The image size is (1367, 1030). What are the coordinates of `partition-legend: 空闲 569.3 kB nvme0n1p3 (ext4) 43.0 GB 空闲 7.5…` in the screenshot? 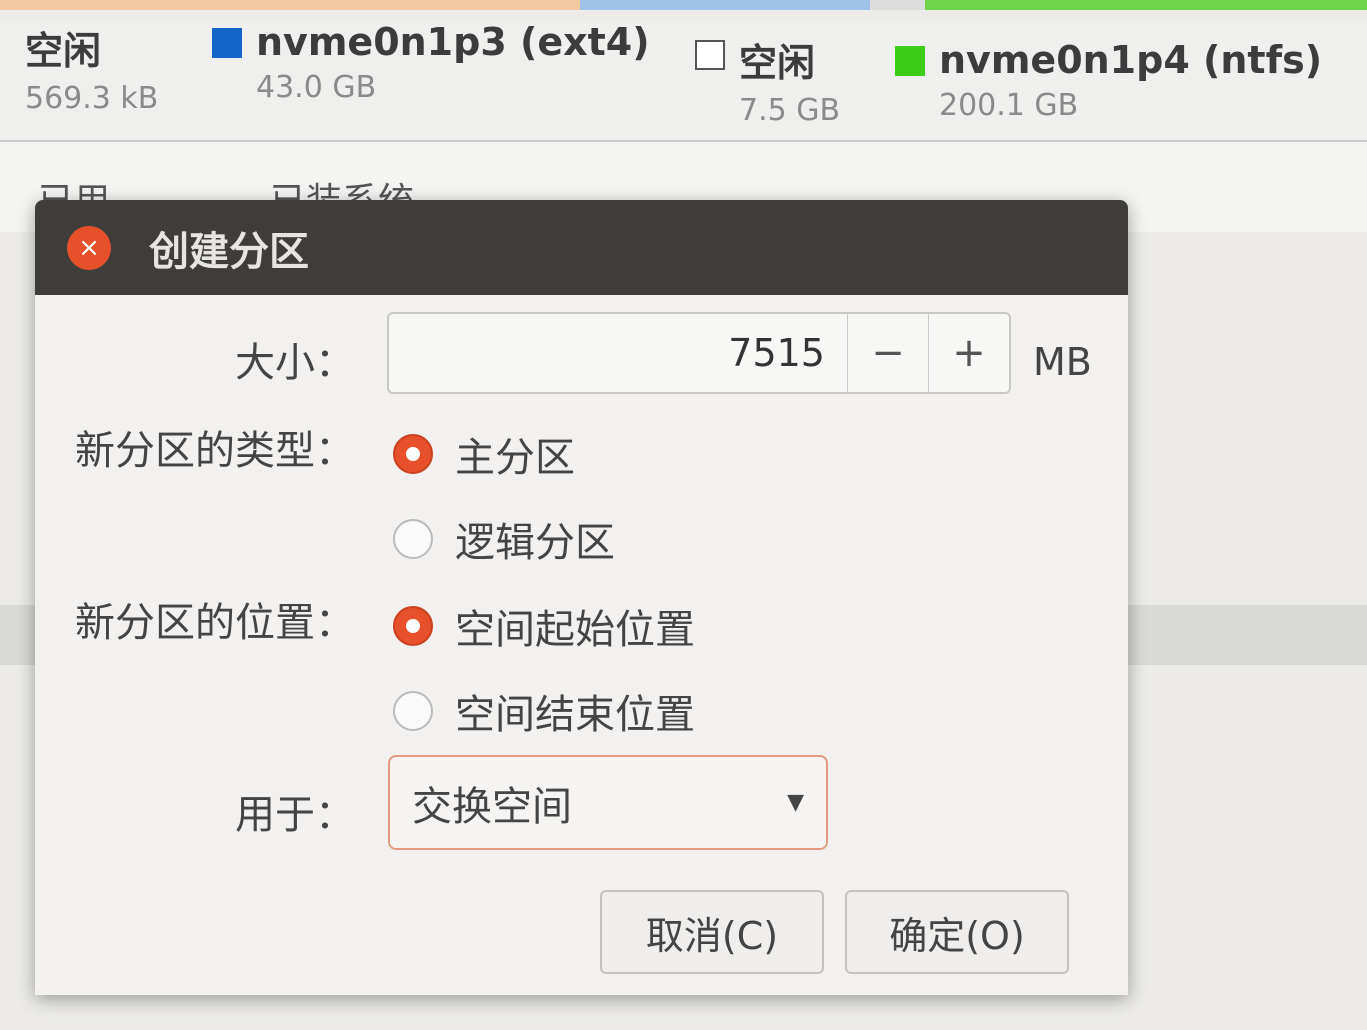 It's located at (683, 85).